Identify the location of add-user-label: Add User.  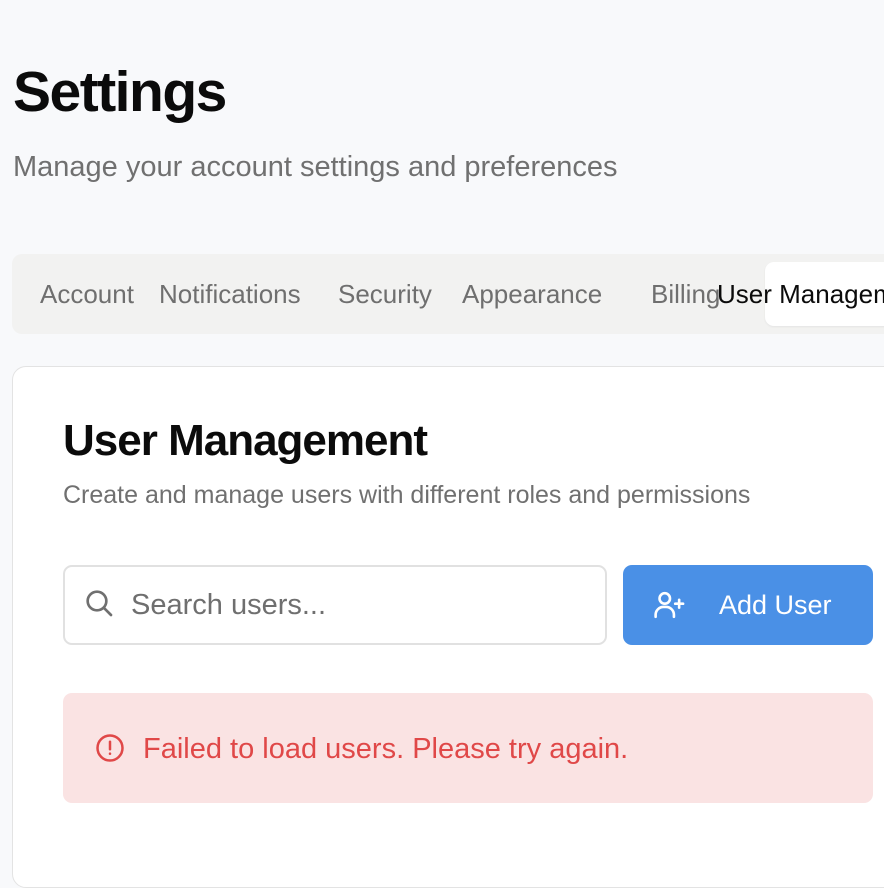
(775, 605).